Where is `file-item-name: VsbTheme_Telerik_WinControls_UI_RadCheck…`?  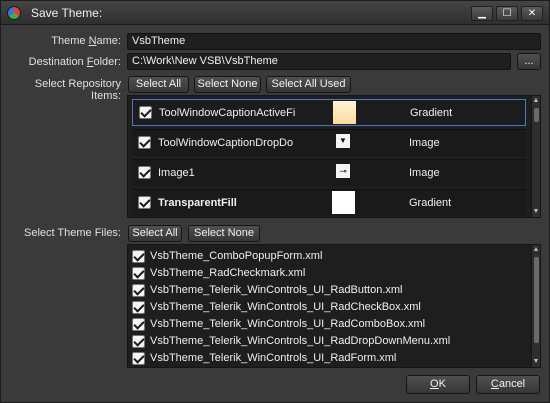 file-item-name: VsbTheme_Telerik_WinControls_UI_RadCheck… is located at coordinates (285, 307).